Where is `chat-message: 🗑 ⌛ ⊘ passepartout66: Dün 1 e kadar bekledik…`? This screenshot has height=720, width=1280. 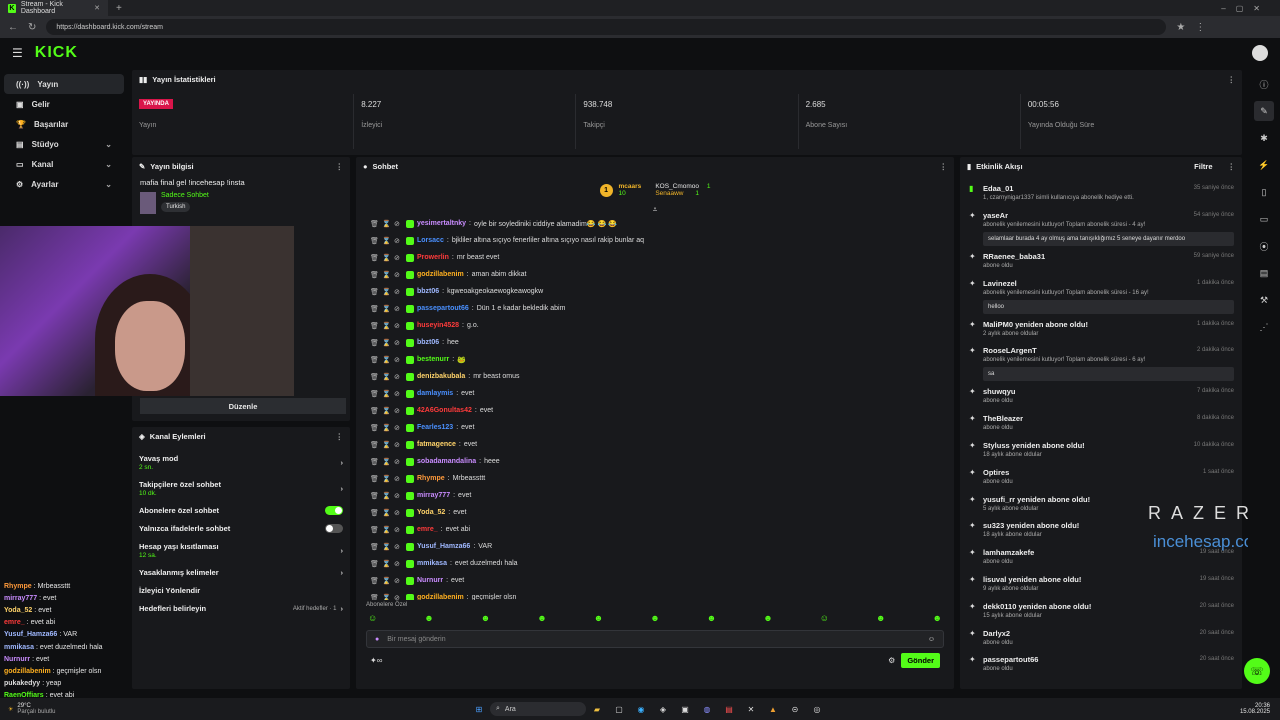 chat-message: 🗑 ⌛ ⊘ passepartout66: Dün 1 e kadar bekledik… is located at coordinates (655, 308).